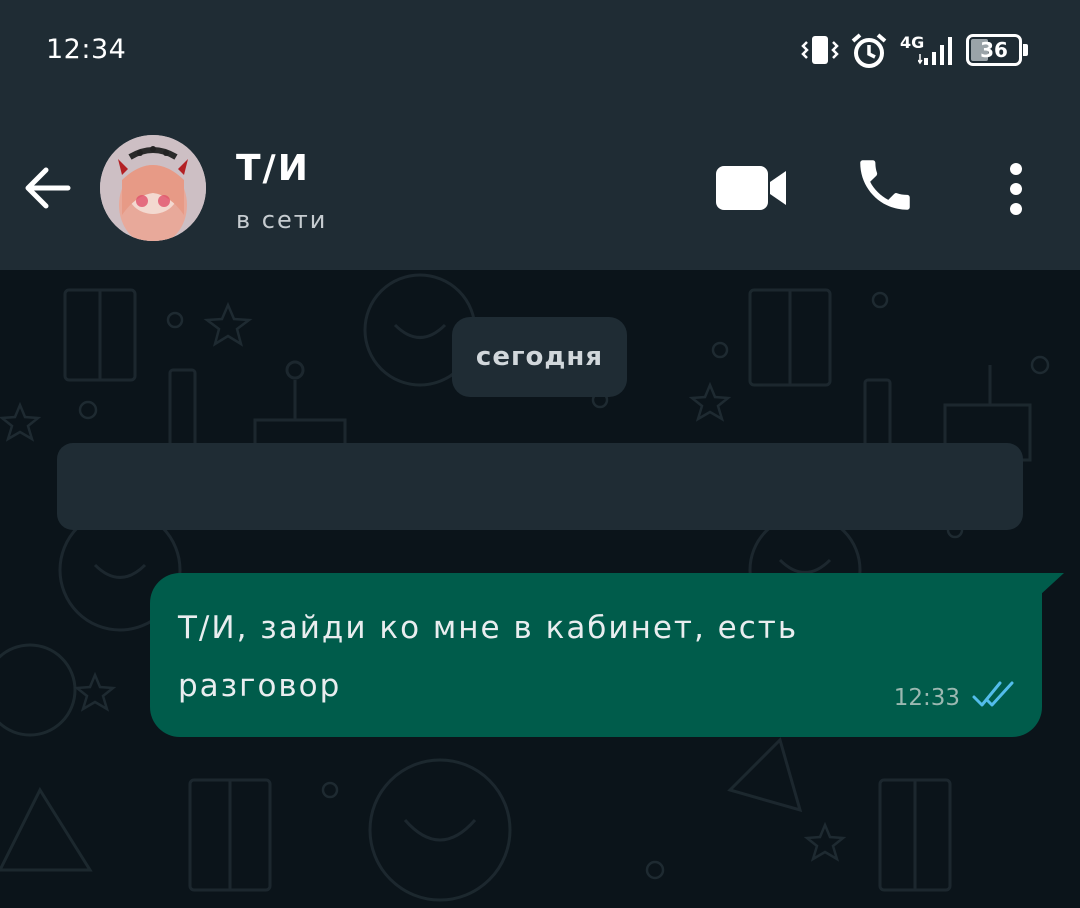 The image size is (1080, 908). What do you see at coordinates (993, 694) in the screenshot?
I see `double-check-read-icon` at bounding box center [993, 694].